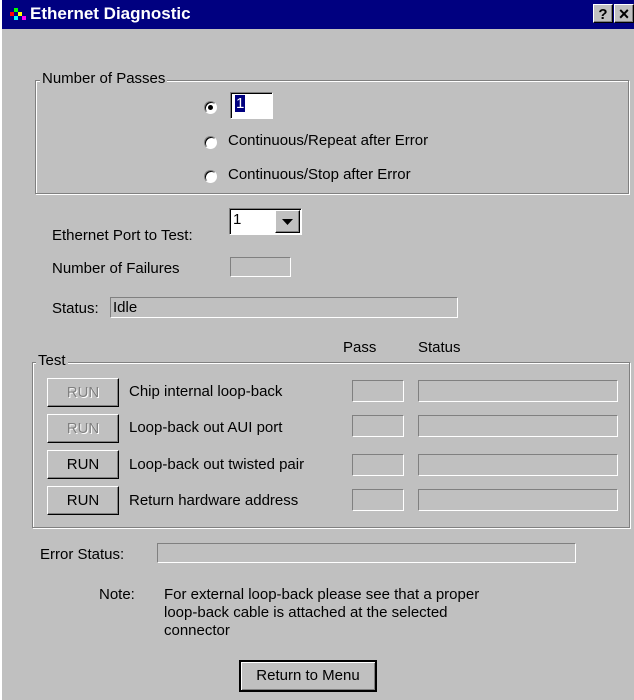 This screenshot has height=700, width=634. Describe the element at coordinates (518, 426) in the screenshot. I see `status-field-aui-port` at that location.